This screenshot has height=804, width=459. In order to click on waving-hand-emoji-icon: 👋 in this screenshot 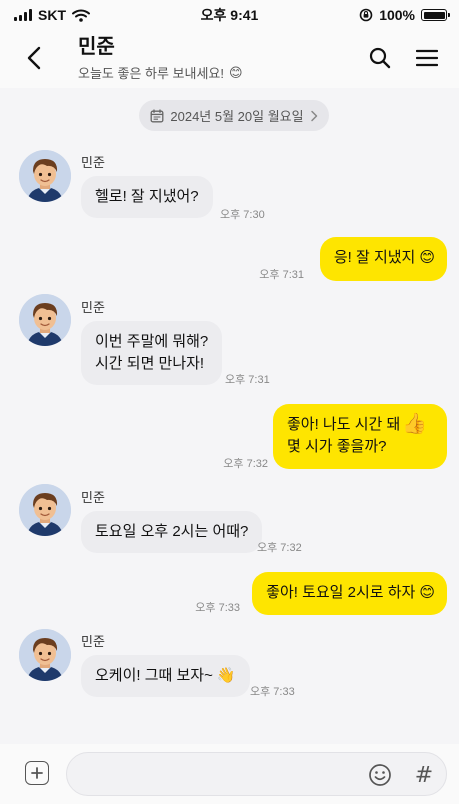, I will do `click(226, 676)`.